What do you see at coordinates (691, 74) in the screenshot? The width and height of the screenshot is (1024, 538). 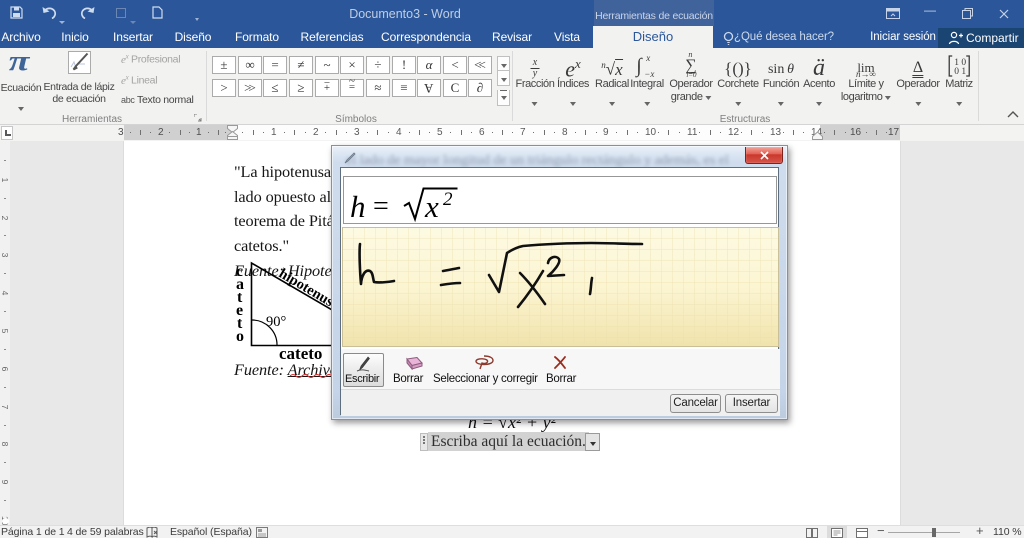 I see `svg-text: i=0` at bounding box center [691, 74].